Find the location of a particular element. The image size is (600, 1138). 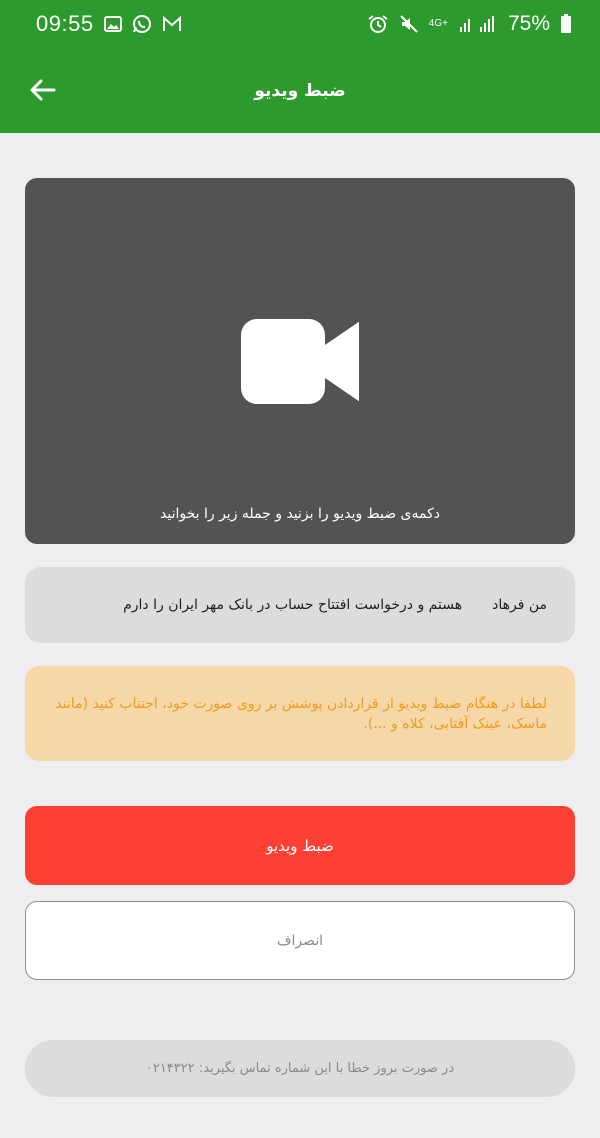

status-right: 4G+ 75% is located at coordinates (469, 24).